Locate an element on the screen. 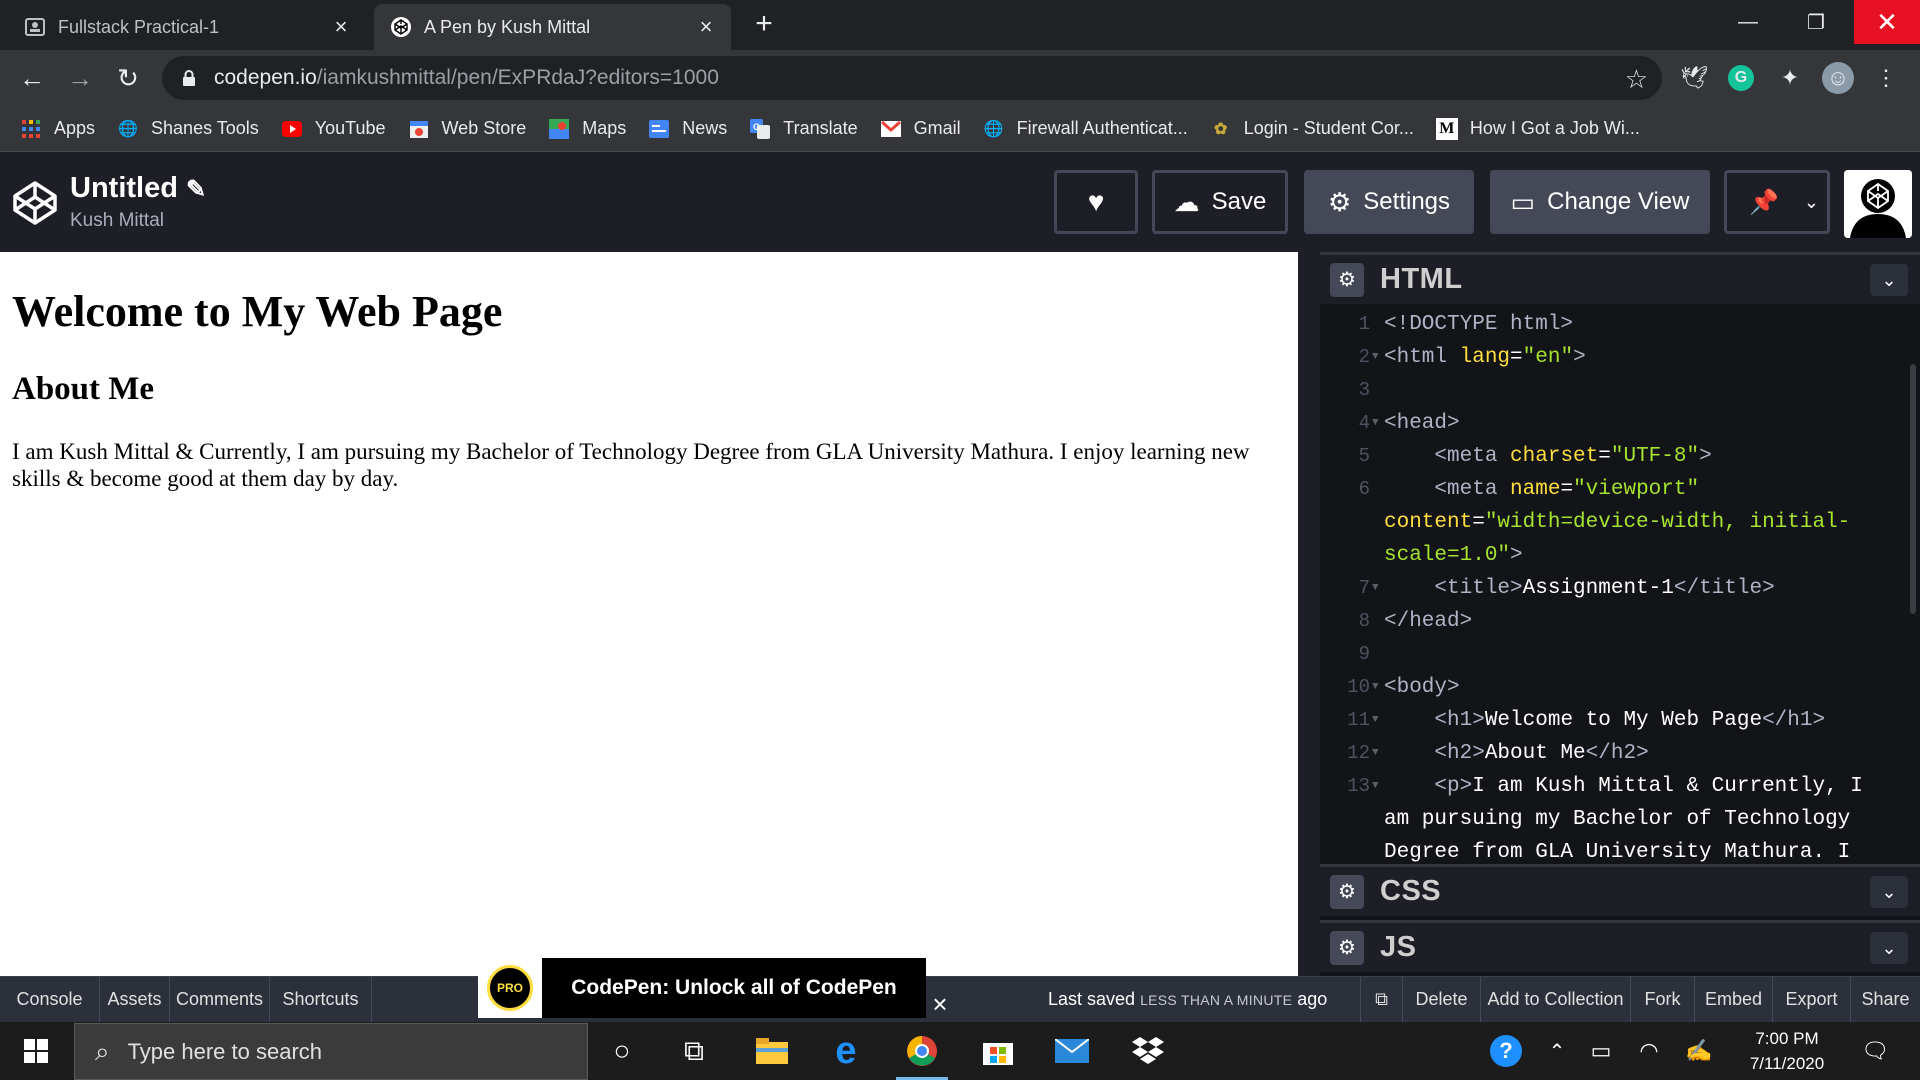  chrome-icon is located at coordinates (922, 1053).